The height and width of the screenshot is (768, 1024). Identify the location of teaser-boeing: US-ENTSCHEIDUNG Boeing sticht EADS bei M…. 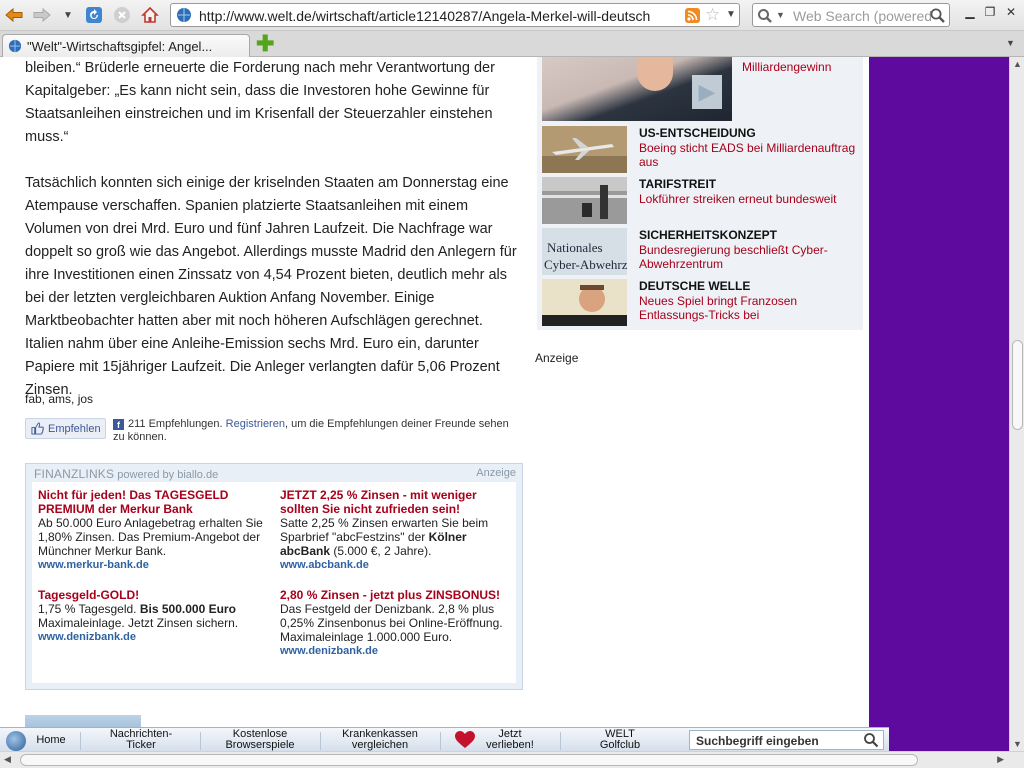
(702, 149).